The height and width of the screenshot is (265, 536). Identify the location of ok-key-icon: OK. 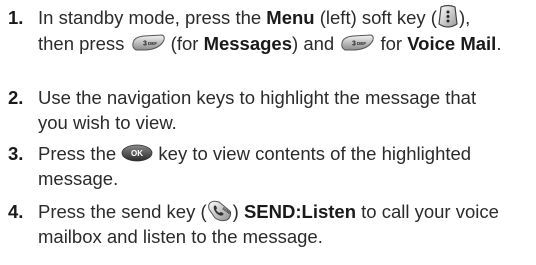
(137, 153).